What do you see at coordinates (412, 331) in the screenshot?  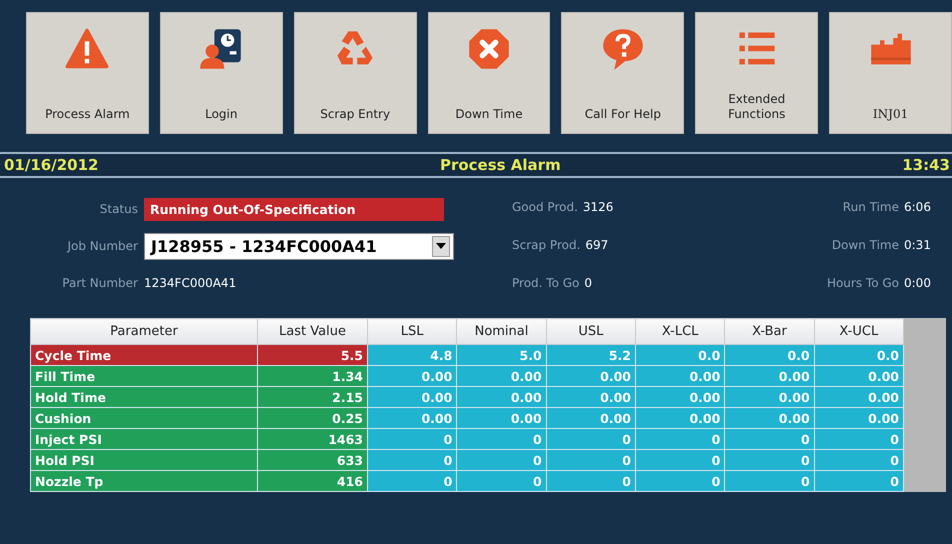 I see `column-header: LSL` at bounding box center [412, 331].